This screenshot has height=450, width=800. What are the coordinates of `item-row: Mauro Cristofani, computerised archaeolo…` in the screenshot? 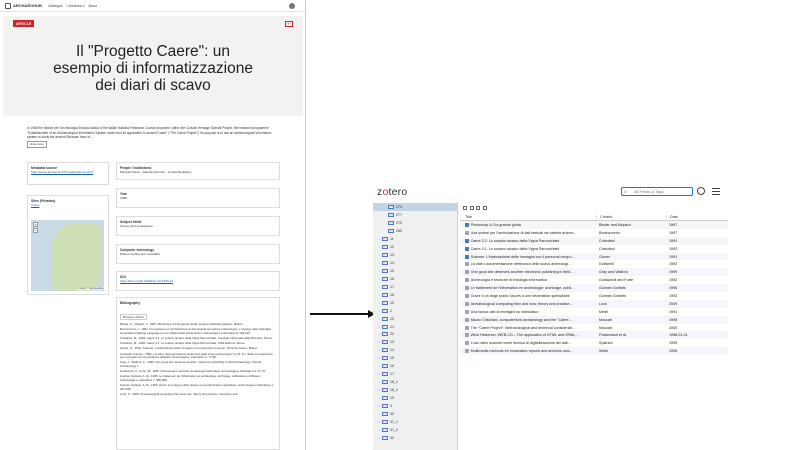 It's located at (594, 319).